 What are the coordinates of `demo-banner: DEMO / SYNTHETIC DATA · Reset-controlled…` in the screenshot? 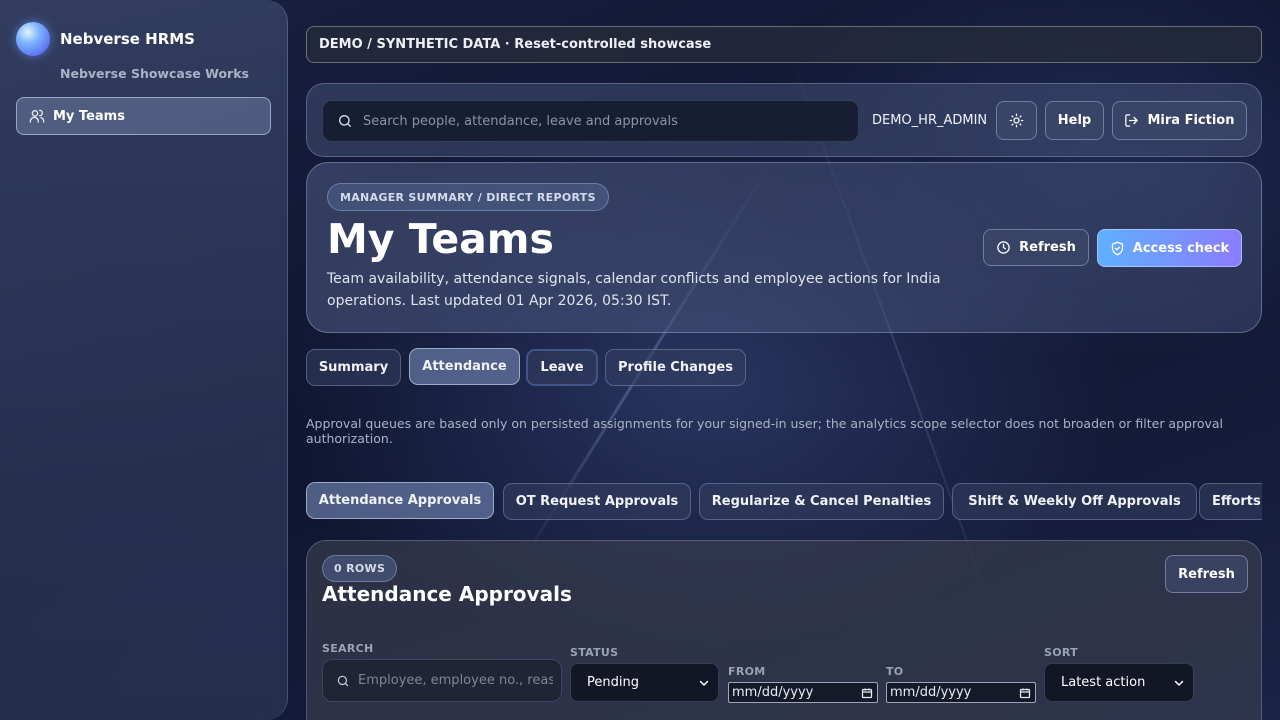 It's located at (784, 44).